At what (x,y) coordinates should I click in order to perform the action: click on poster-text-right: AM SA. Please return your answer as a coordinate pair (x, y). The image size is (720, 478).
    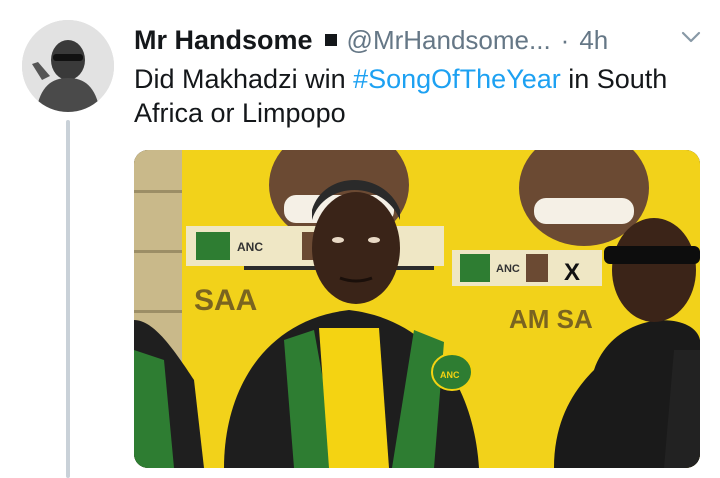
    Looking at the image, I should click on (551, 319).